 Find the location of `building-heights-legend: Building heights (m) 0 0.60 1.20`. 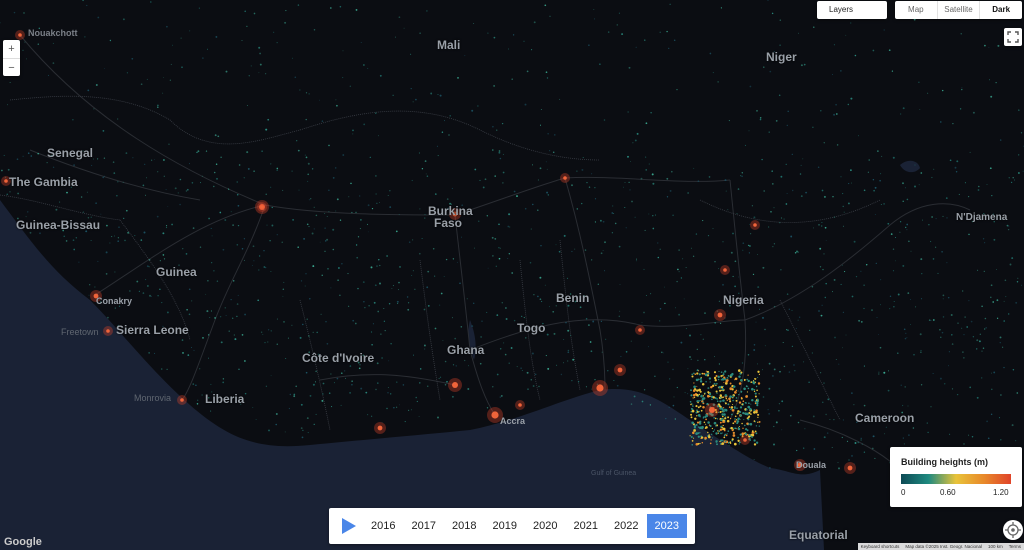

building-heights-legend: Building heights (m) 0 0.60 1.20 is located at coordinates (956, 477).